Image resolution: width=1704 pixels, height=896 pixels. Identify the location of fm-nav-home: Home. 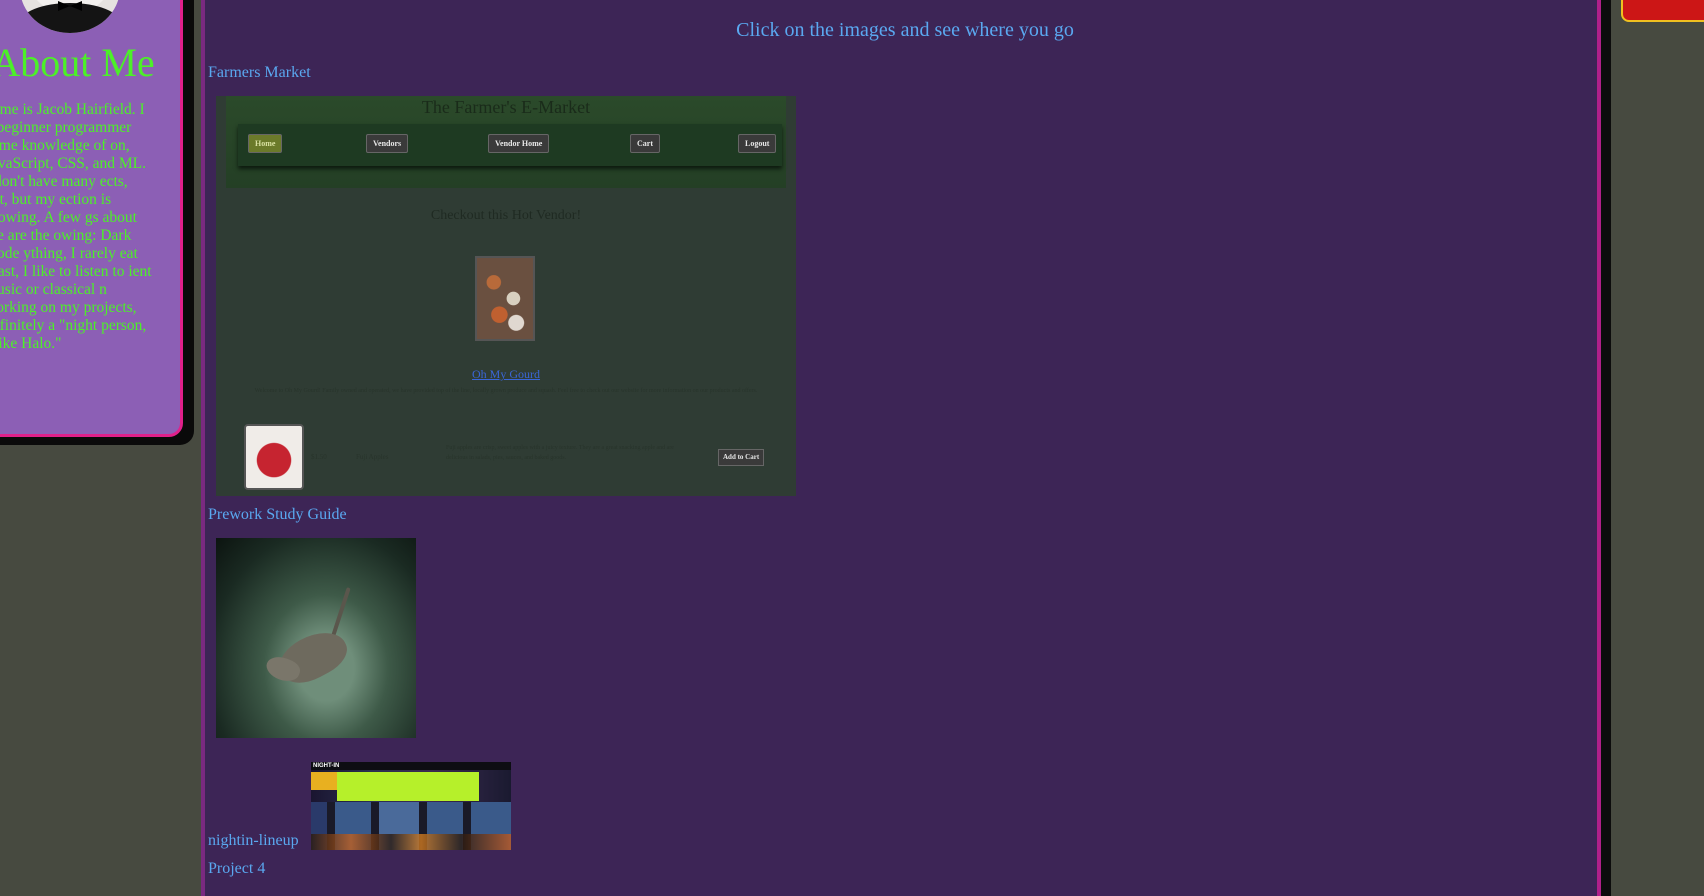
(265, 143).